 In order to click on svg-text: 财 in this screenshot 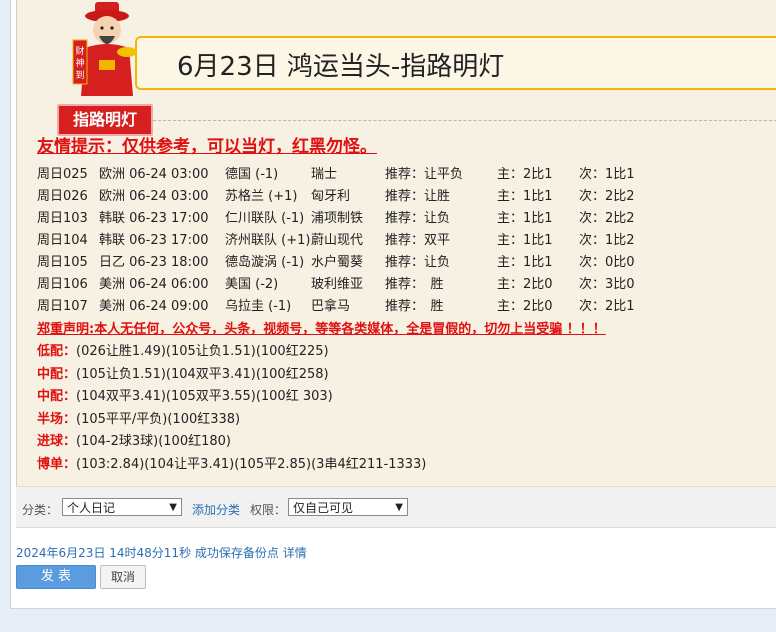, I will do `click(79, 51)`.